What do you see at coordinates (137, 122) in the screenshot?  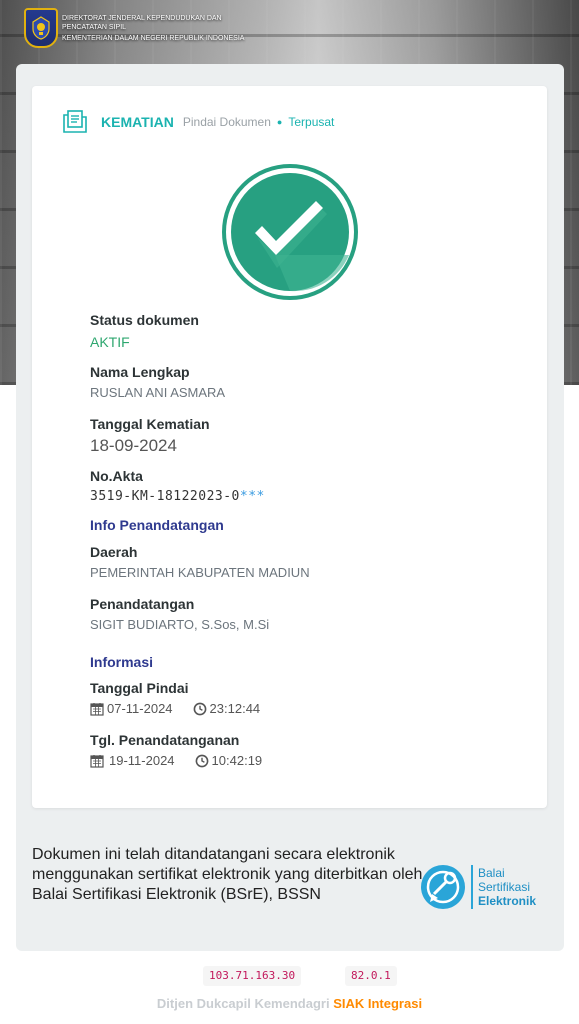 I see `document-type-title: KEMATIAN` at bounding box center [137, 122].